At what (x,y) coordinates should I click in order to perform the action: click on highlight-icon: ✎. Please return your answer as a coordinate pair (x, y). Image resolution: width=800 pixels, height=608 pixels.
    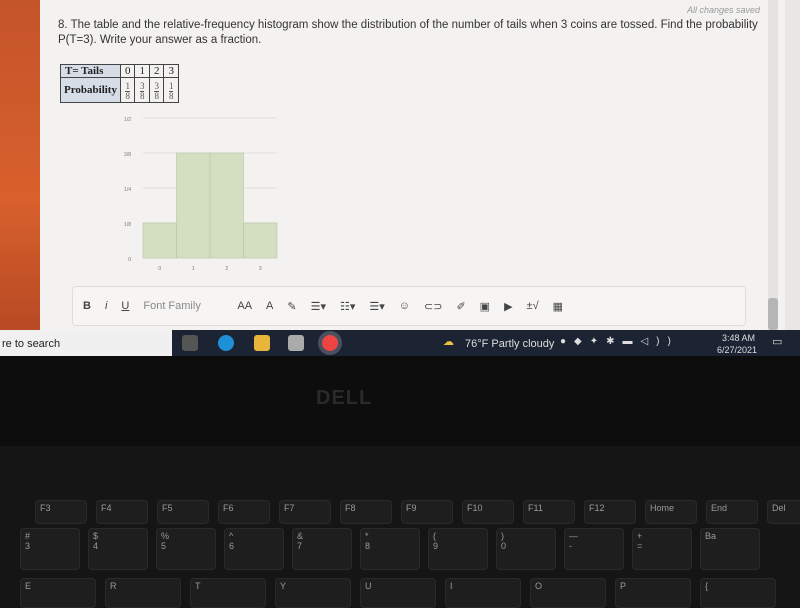
    Looking at the image, I should click on (291, 306).